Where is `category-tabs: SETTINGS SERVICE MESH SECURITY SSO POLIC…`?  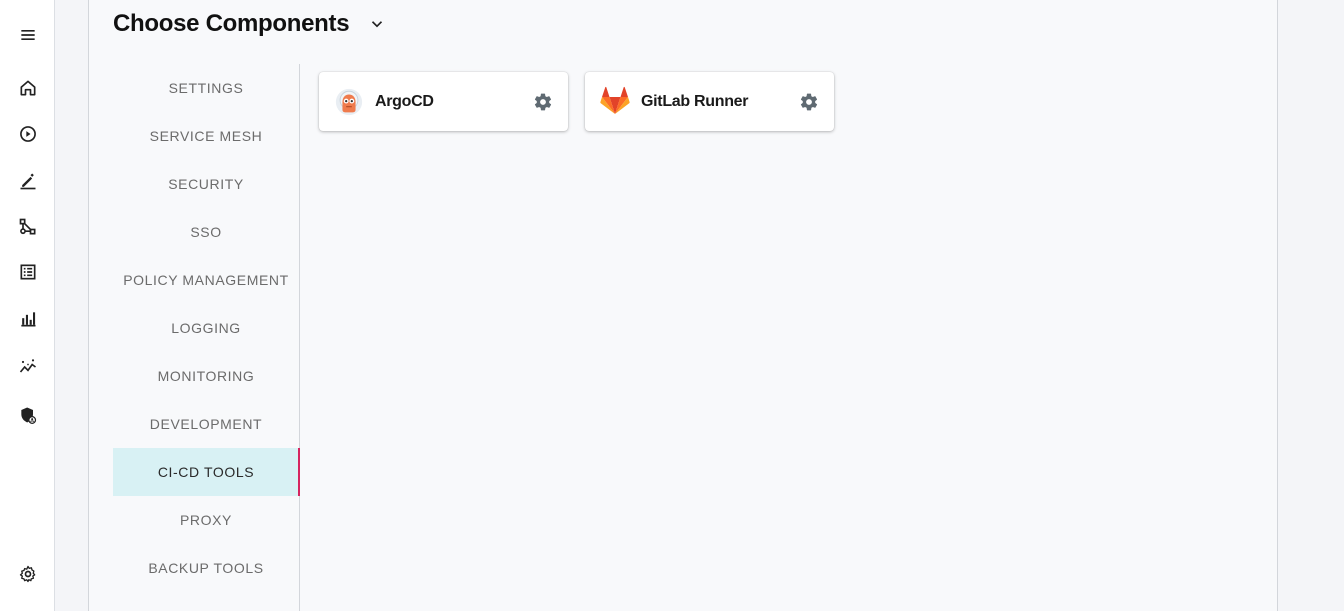
category-tabs: SETTINGS SERVICE MESH SECURITY SSO POLIC… is located at coordinates (206, 337).